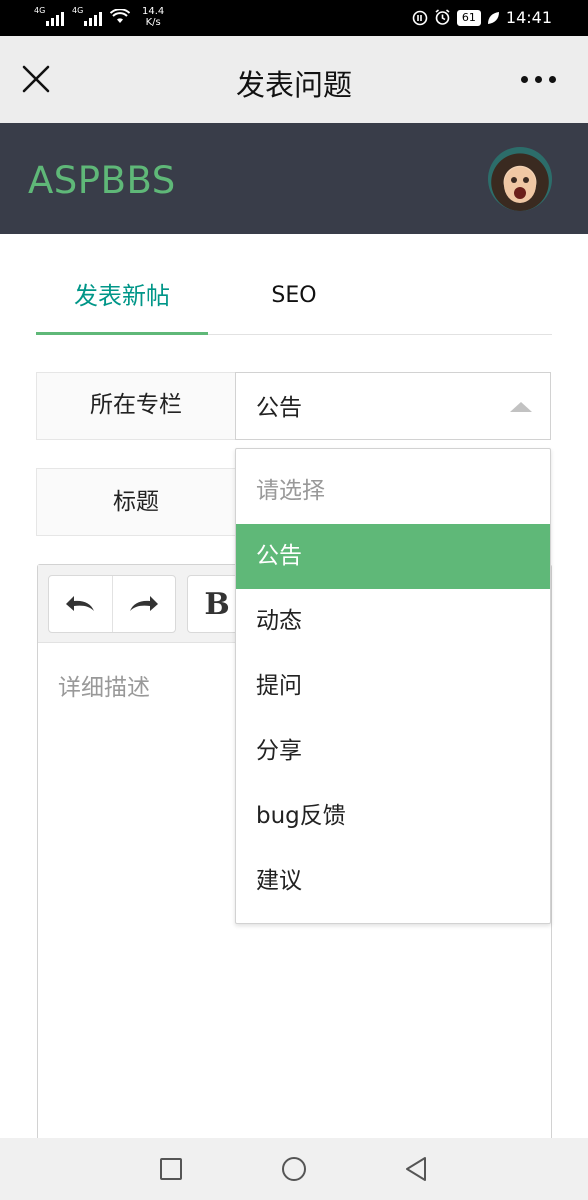 Image resolution: width=588 pixels, height=1200 pixels. Describe the element at coordinates (482, 17) in the screenshot. I see `status-right: 61 14:41` at that location.